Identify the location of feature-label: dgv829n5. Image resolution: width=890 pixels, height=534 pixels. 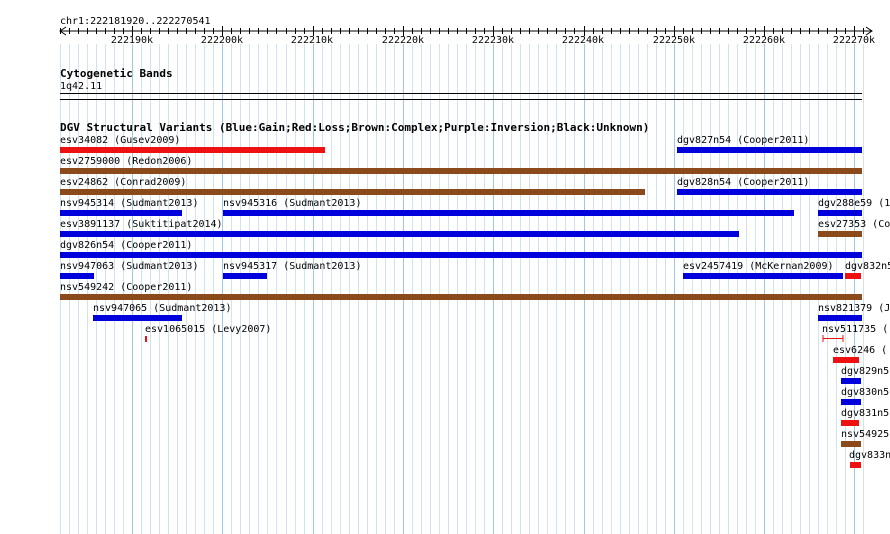
(865, 371).